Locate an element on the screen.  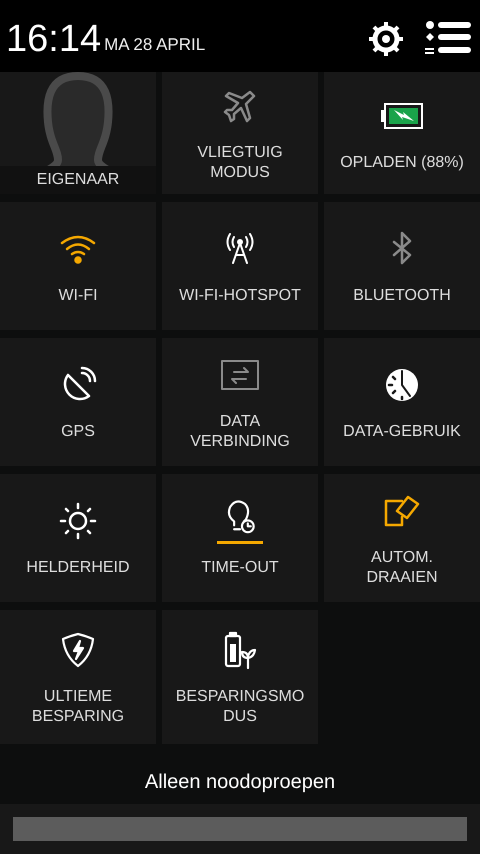
tile-label: DATA-GEBRUIK is located at coordinates (402, 432).